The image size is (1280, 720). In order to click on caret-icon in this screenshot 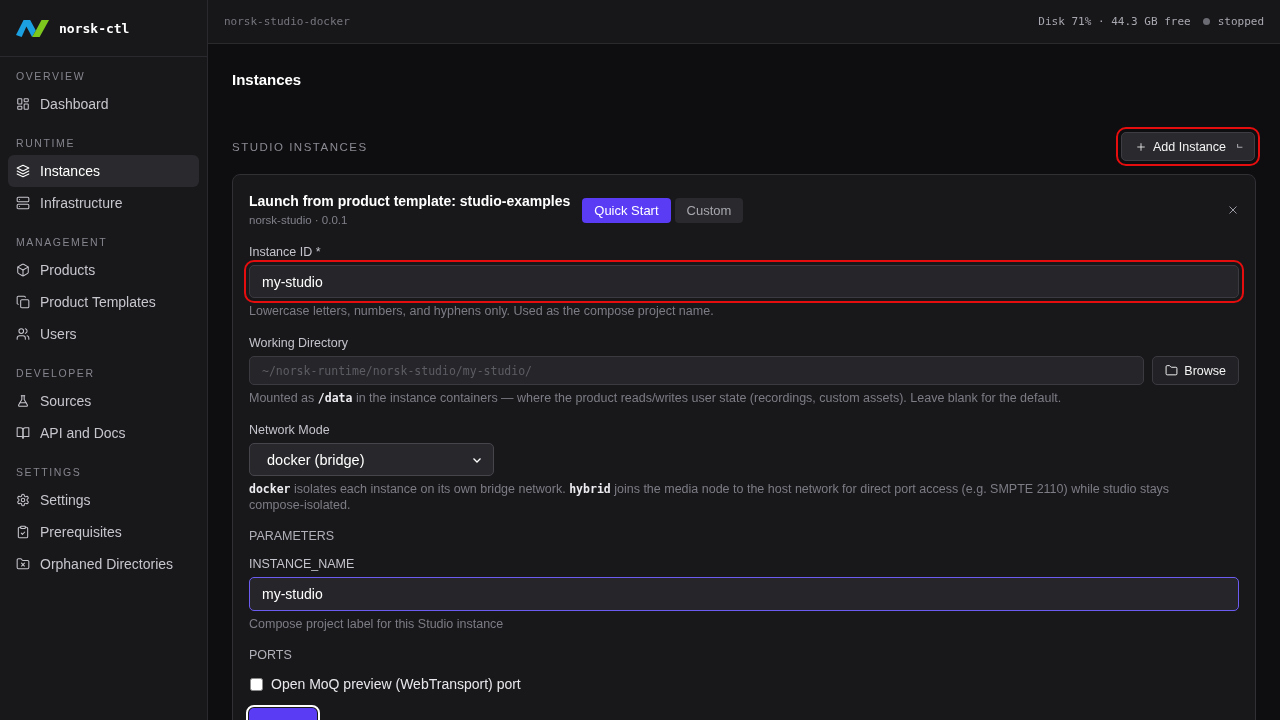, I will do `click(1240, 146)`.